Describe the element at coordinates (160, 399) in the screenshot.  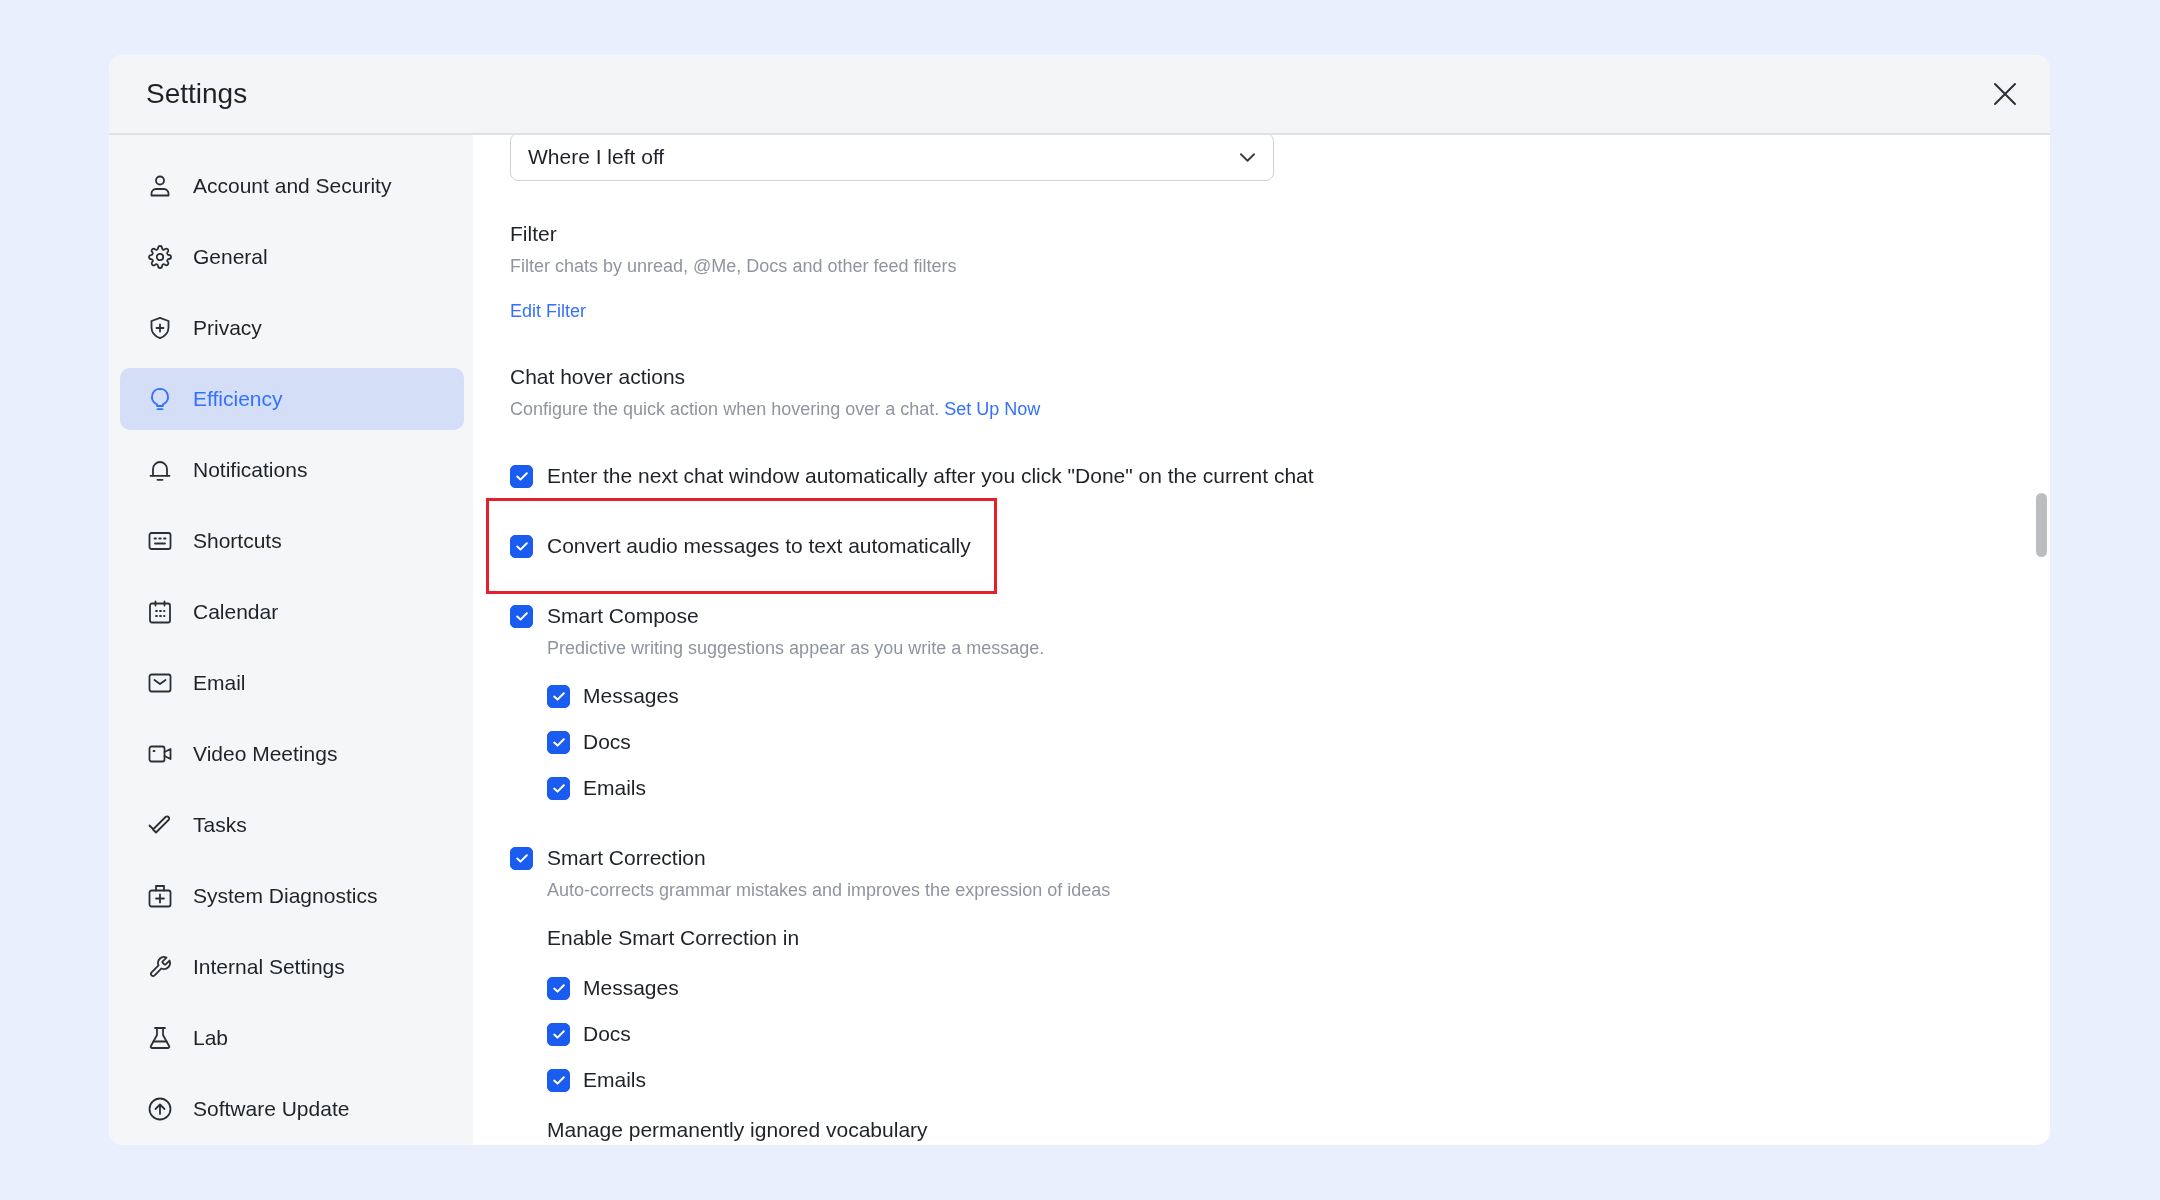
I see `lightbulb-icon` at that location.